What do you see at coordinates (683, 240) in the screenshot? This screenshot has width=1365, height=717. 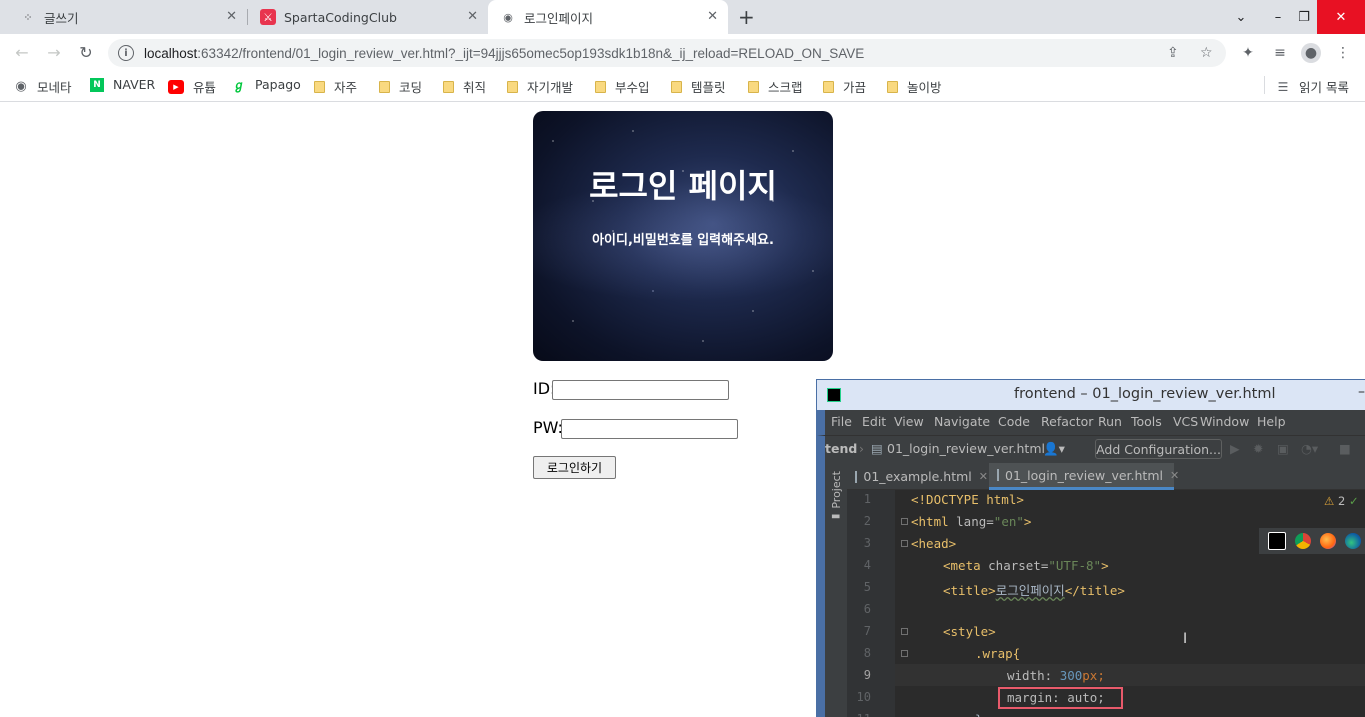 I see `hero-subtitle: 아이디,비밀번호를 입력해주세요.` at bounding box center [683, 240].